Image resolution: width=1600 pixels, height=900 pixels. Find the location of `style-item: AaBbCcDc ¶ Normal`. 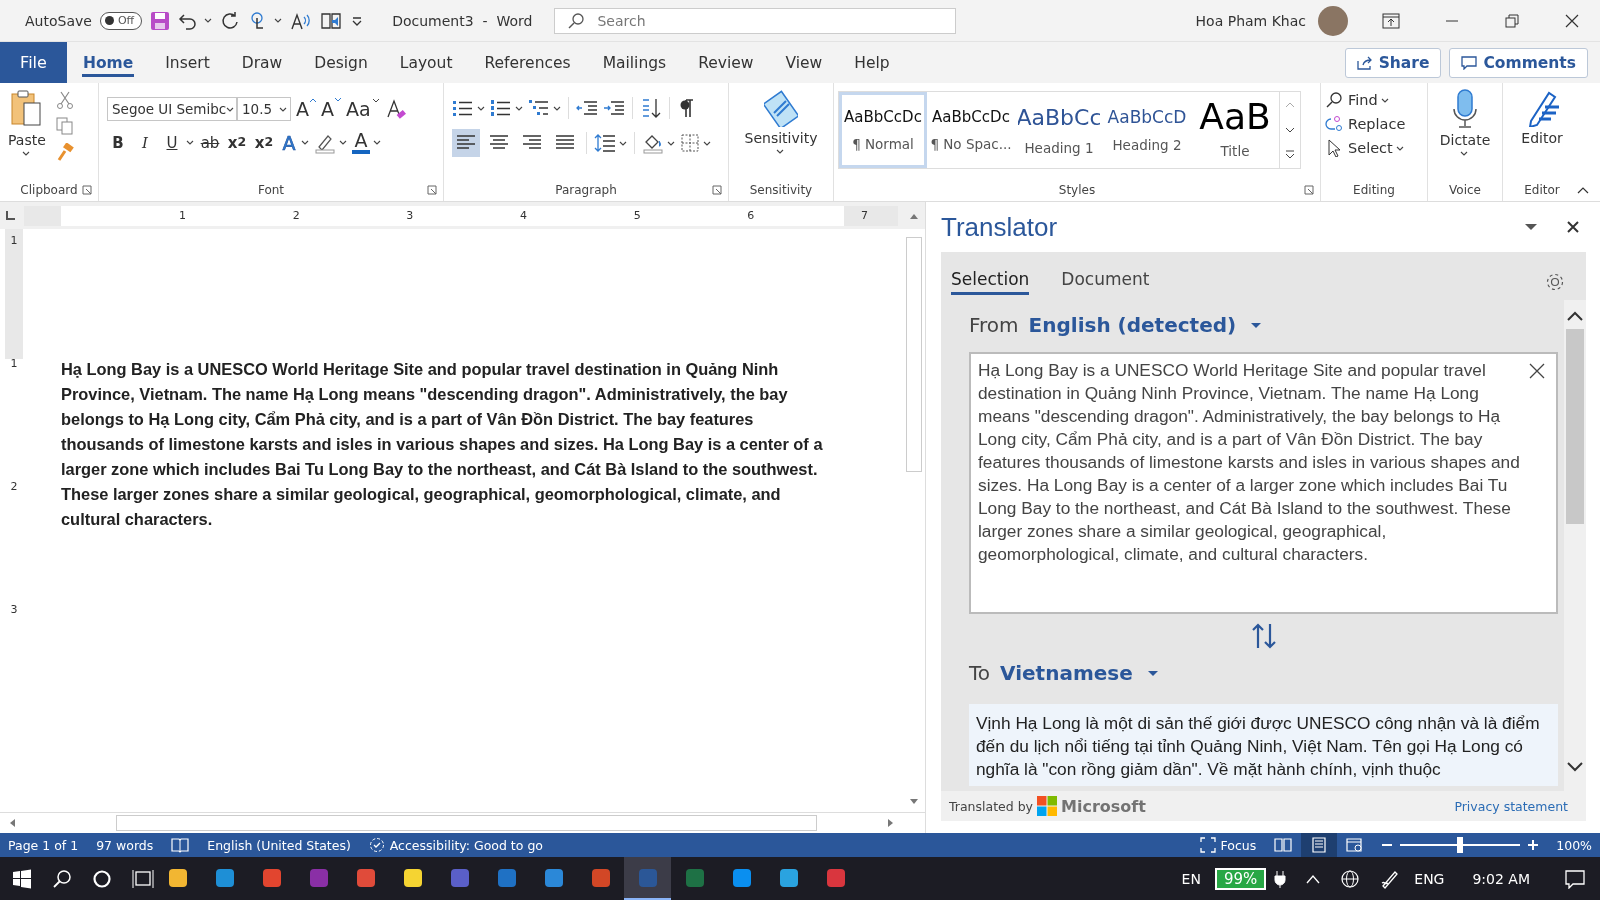

style-item: AaBbCcDc ¶ Normal is located at coordinates (883, 130).